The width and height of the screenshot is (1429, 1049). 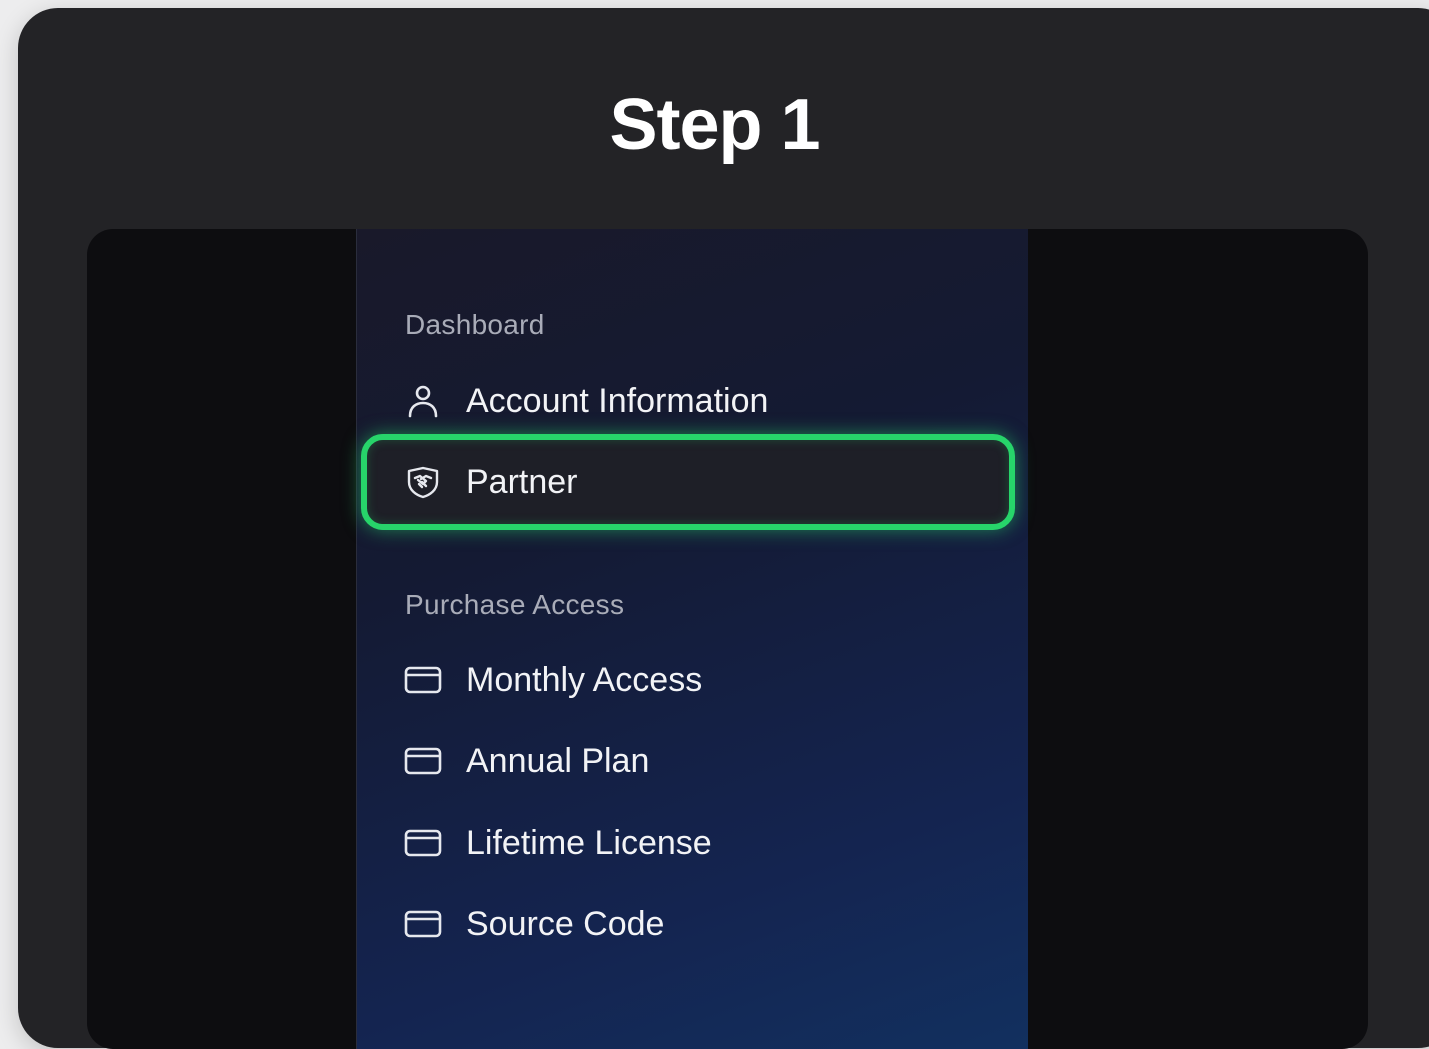 I want to click on sidebar-item-partner: Partner, so click(x=692, y=482).